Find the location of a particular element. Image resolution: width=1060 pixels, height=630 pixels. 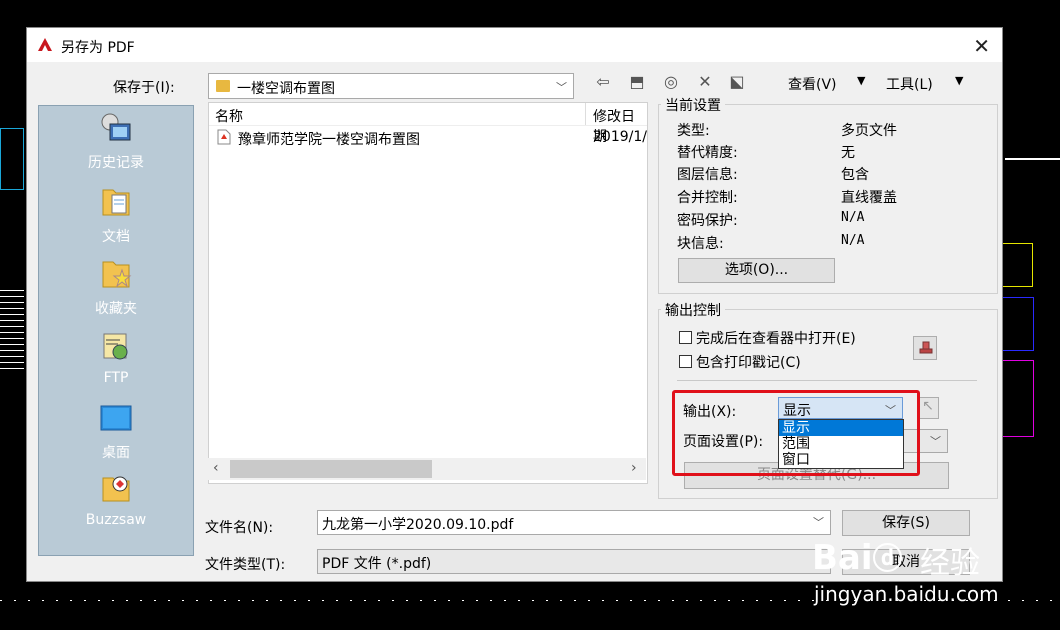

watermark-brand: Baiⓓ is located at coordinates (857, 556).